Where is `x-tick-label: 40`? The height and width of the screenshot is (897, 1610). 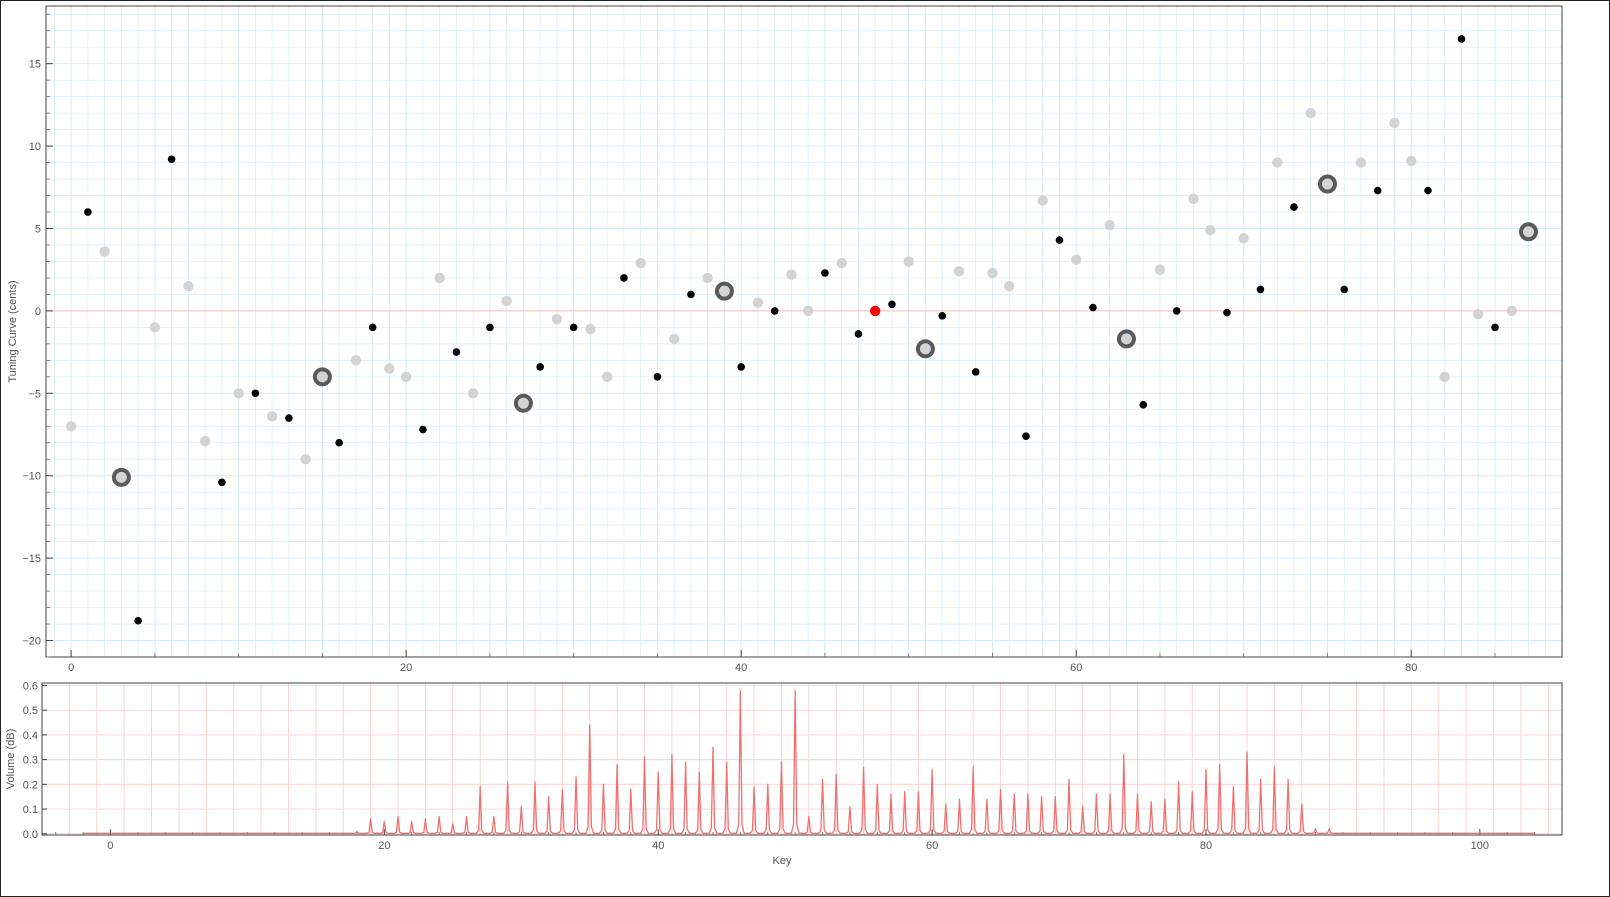 x-tick-label: 40 is located at coordinates (741, 668).